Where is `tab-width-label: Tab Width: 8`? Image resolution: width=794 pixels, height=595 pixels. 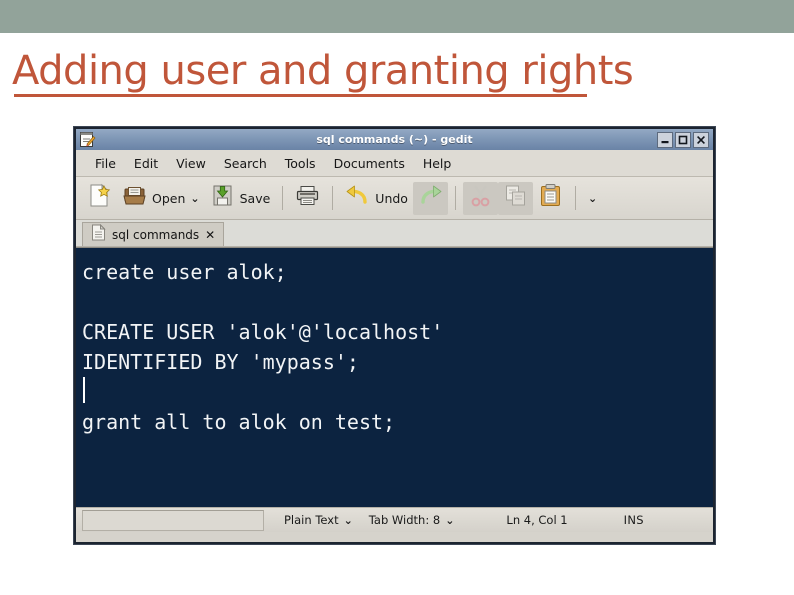
tab-width-label: Tab Width: 8 is located at coordinates (404, 520).